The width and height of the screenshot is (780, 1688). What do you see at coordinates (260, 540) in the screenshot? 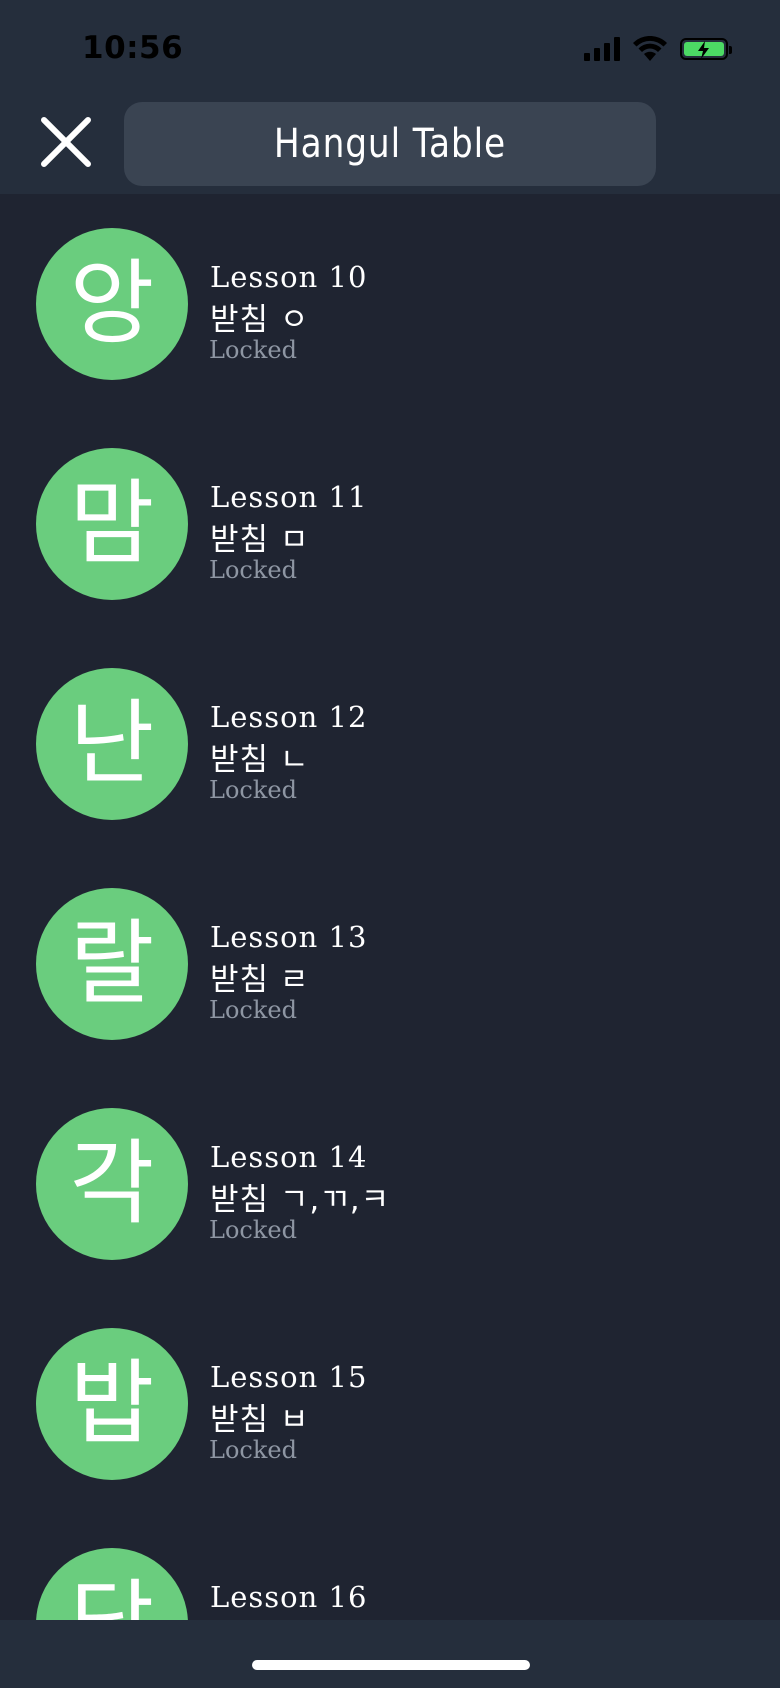
I see `lesson-subtitle: 받침 ㅁ` at bounding box center [260, 540].